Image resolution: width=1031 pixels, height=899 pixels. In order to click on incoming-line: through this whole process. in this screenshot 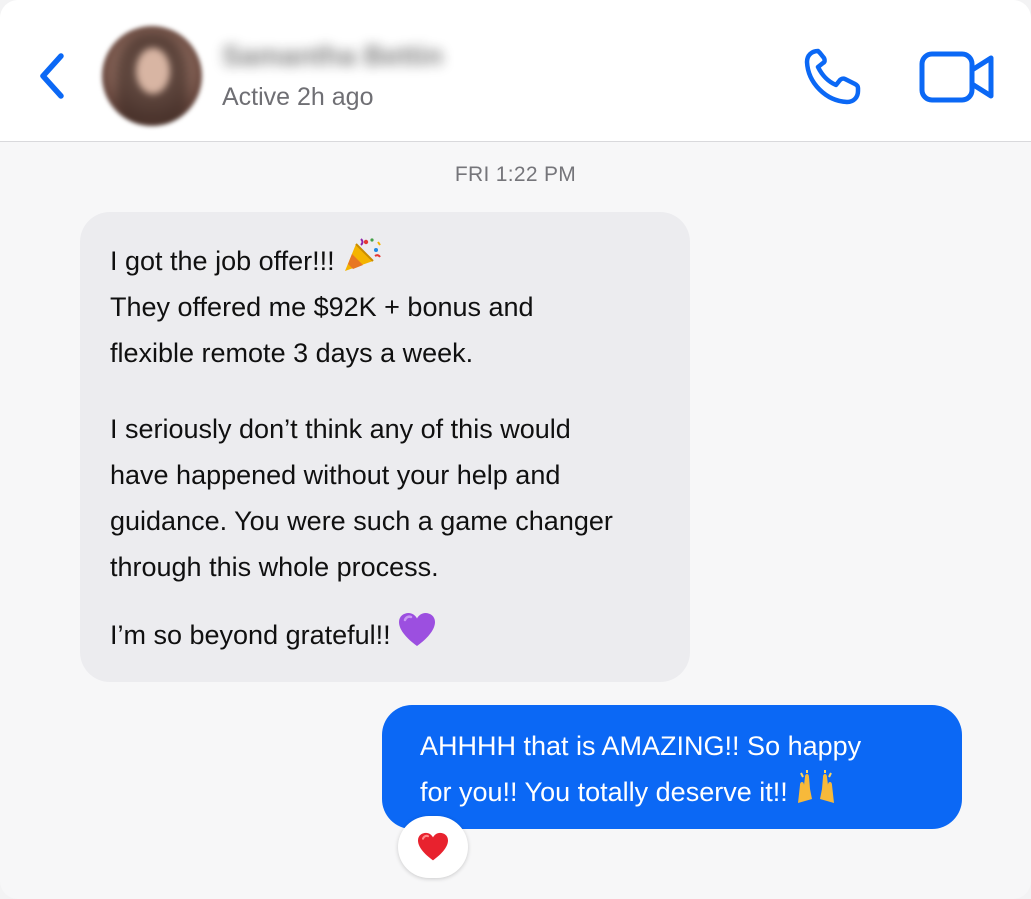, I will do `click(274, 567)`.